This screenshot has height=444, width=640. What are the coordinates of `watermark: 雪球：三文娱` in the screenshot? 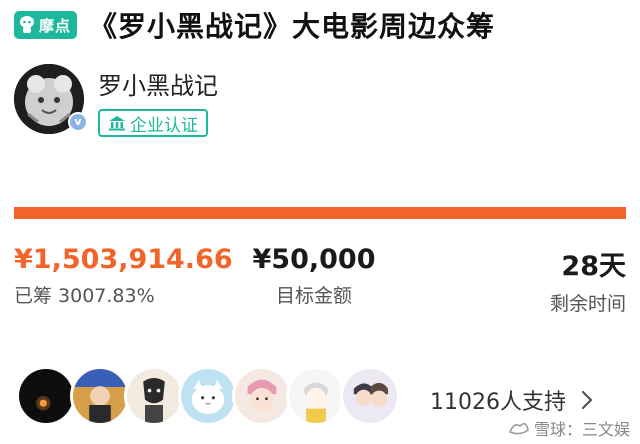 It's located at (569, 428).